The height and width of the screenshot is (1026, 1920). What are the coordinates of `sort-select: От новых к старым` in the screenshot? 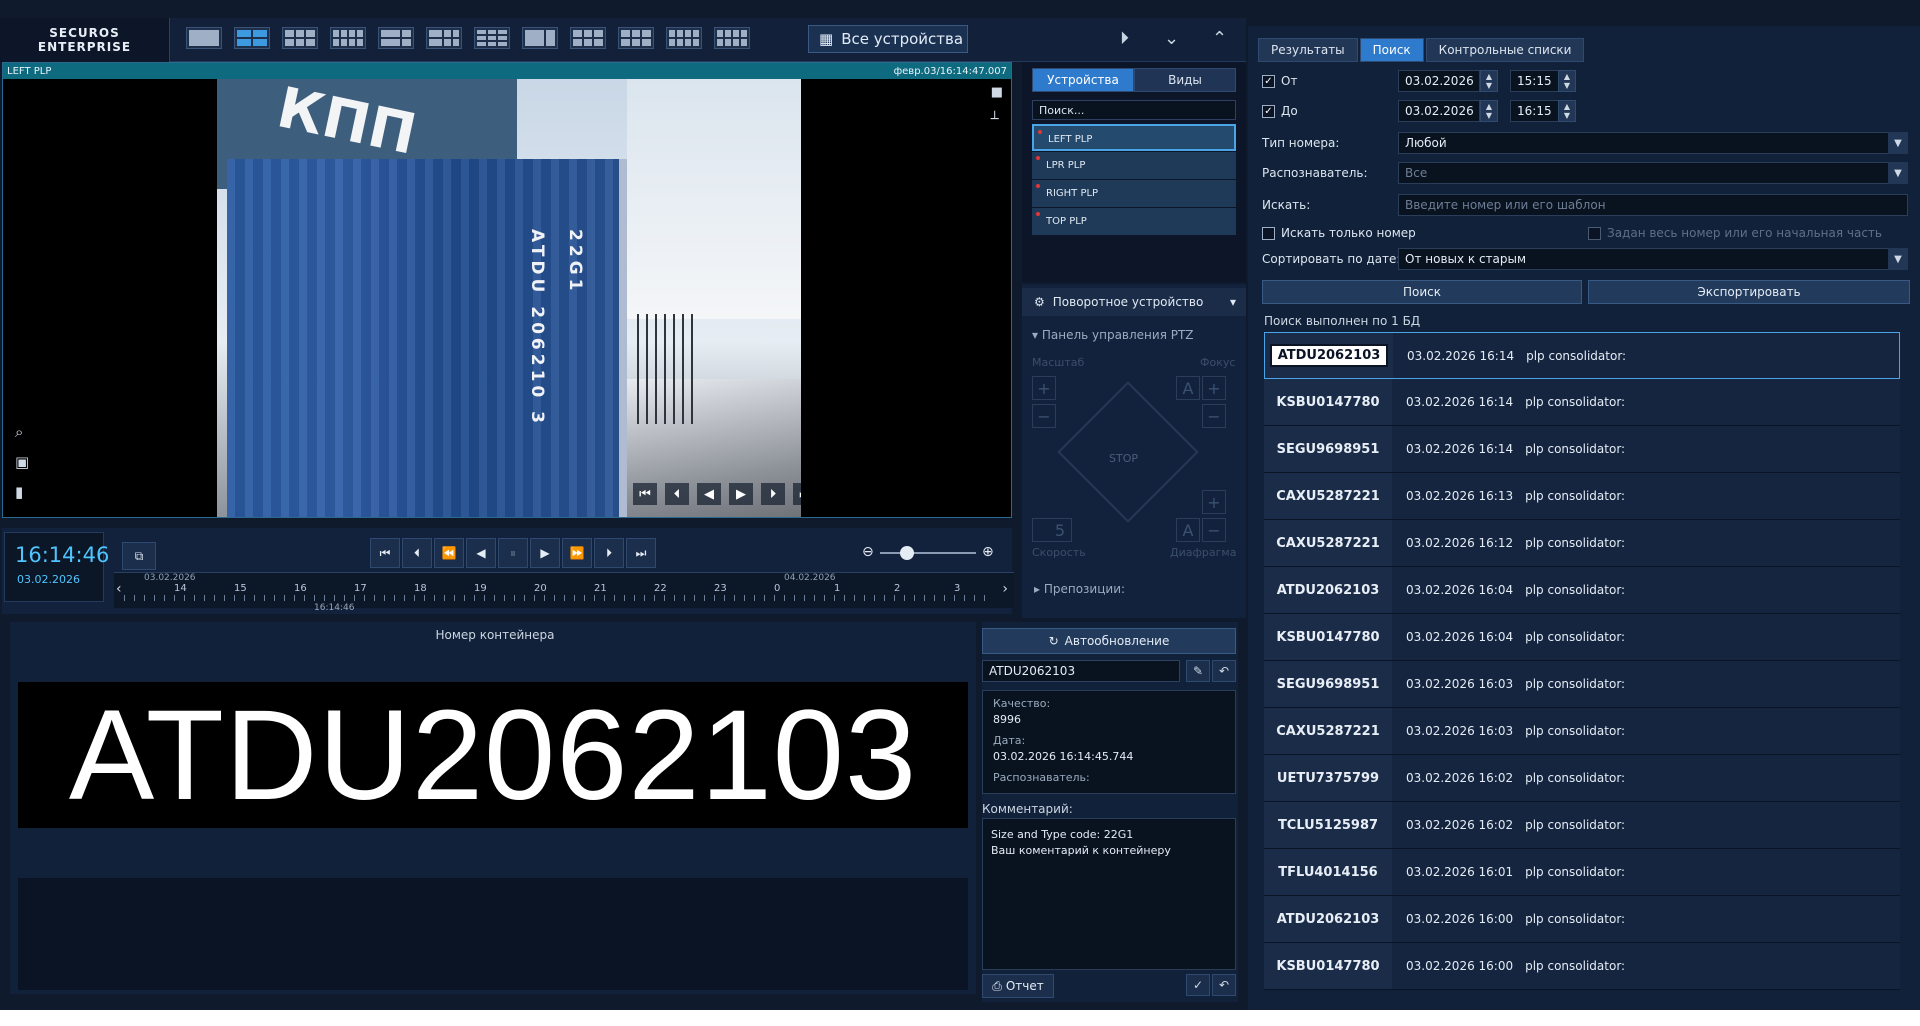 It's located at (1653, 259).